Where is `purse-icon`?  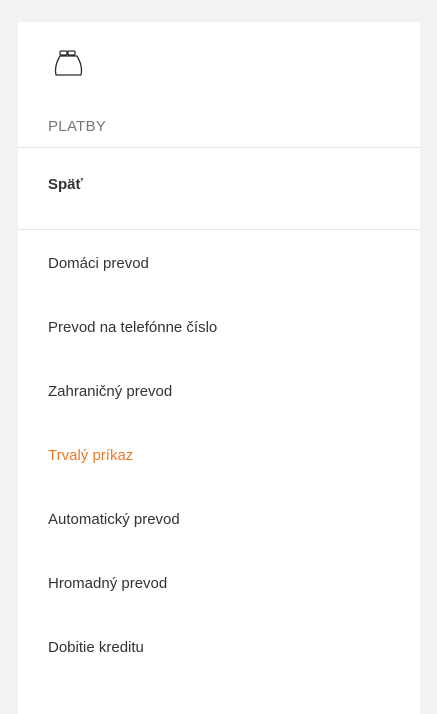
purse-icon is located at coordinates (68, 63).